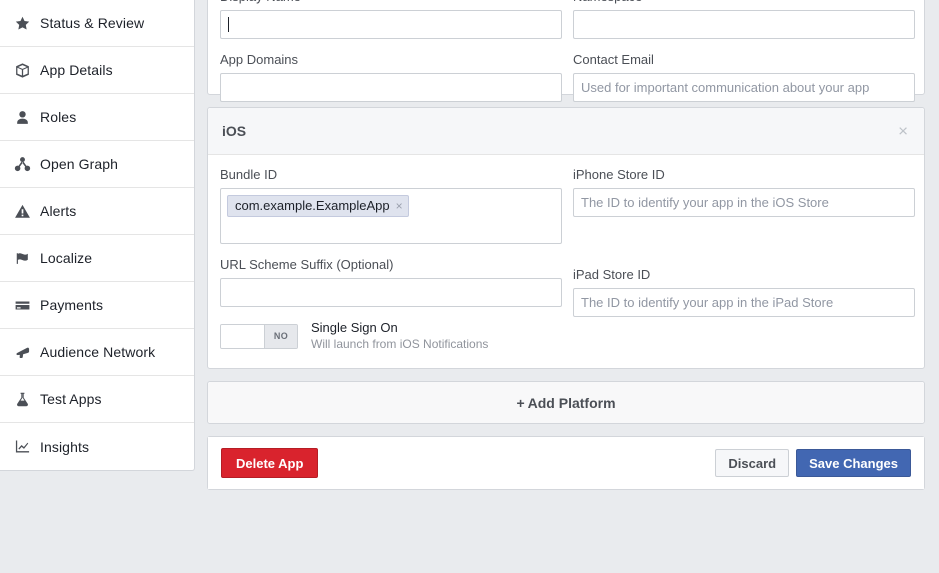 The height and width of the screenshot is (573, 939). I want to click on add-platform-button: + Add Platform, so click(566, 402).